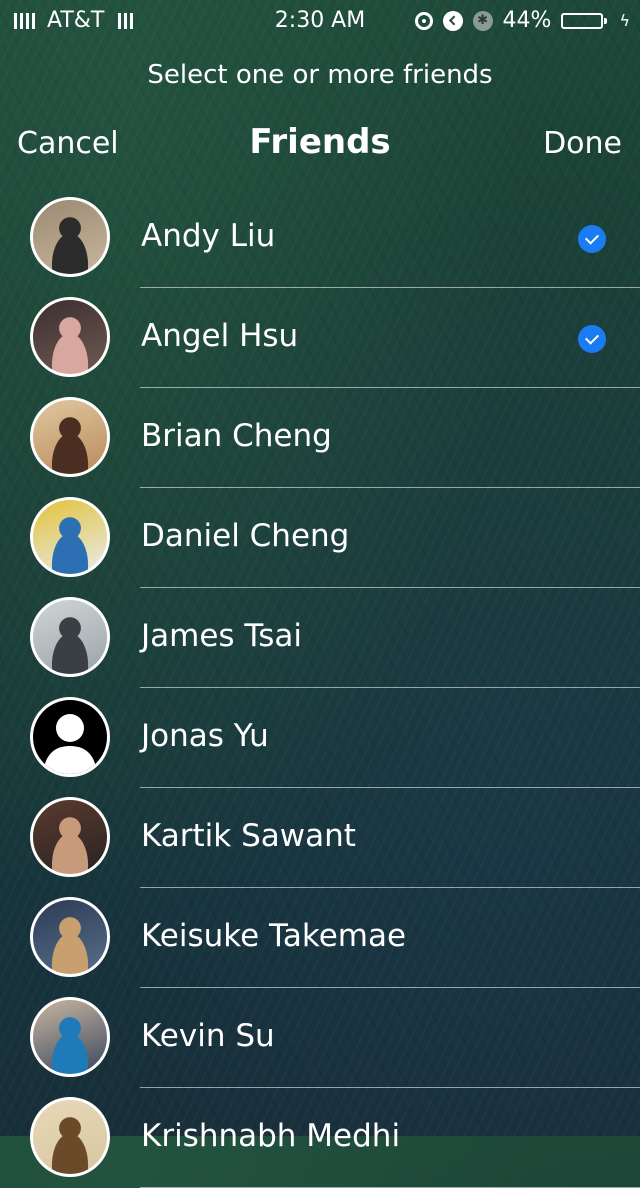  Describe the element at coordinates (271, 1136) in the screenshot. I see `friend-name: Krishnabh Medhi` at that location.